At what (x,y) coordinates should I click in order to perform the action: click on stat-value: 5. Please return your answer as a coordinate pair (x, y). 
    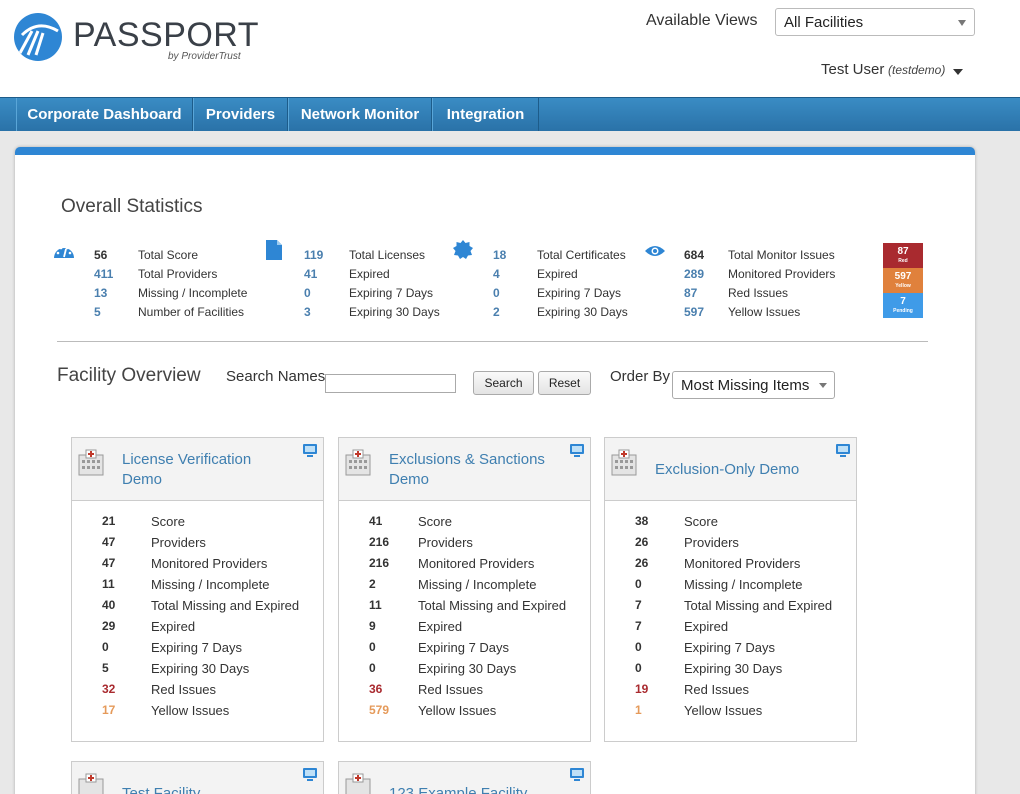
    Looking at the image, I should click on (97, 312).